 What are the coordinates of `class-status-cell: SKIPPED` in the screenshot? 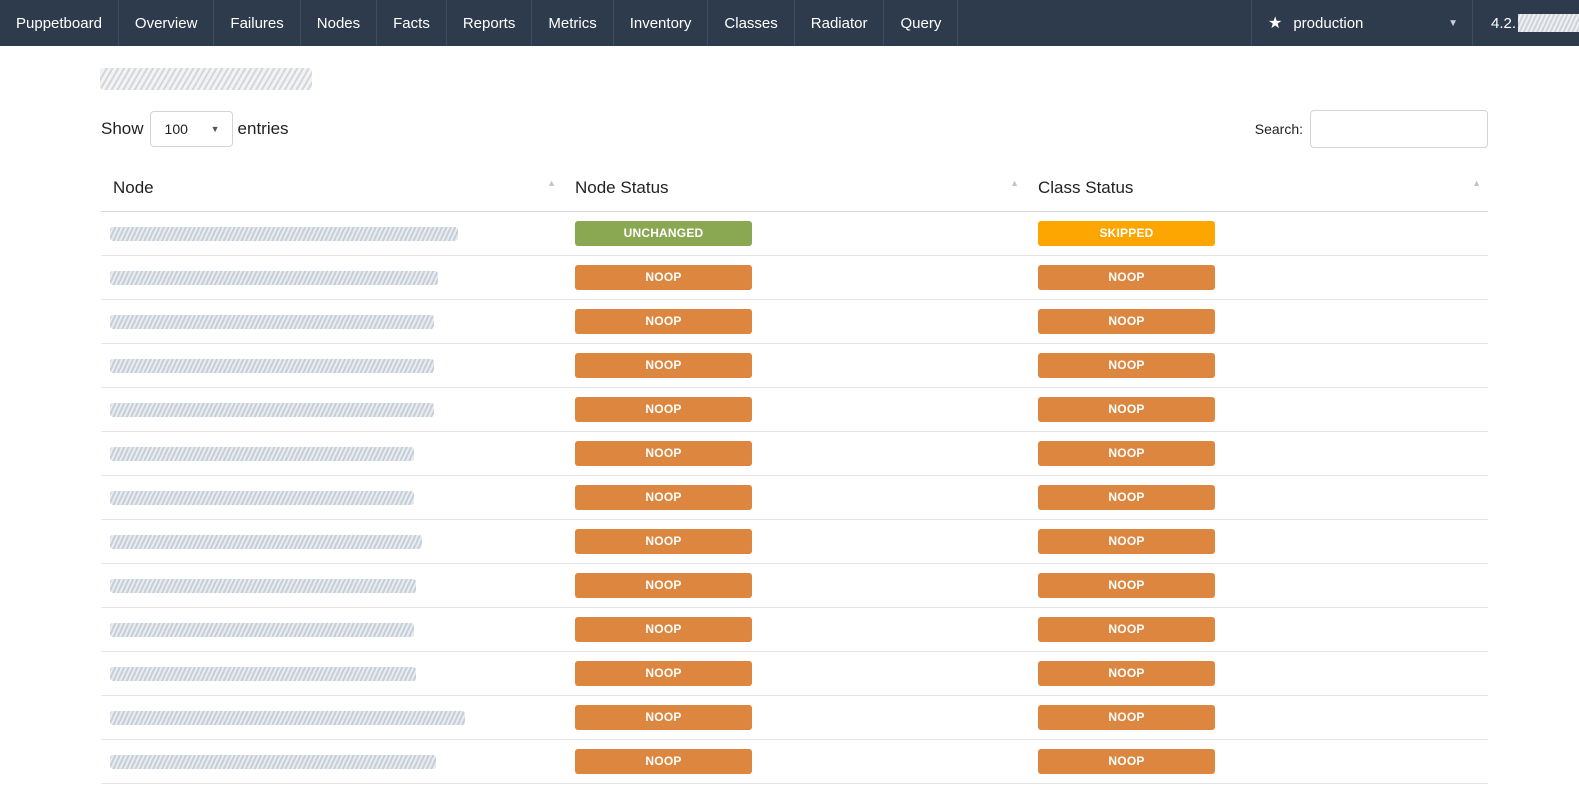 It's located at (1257, 233).